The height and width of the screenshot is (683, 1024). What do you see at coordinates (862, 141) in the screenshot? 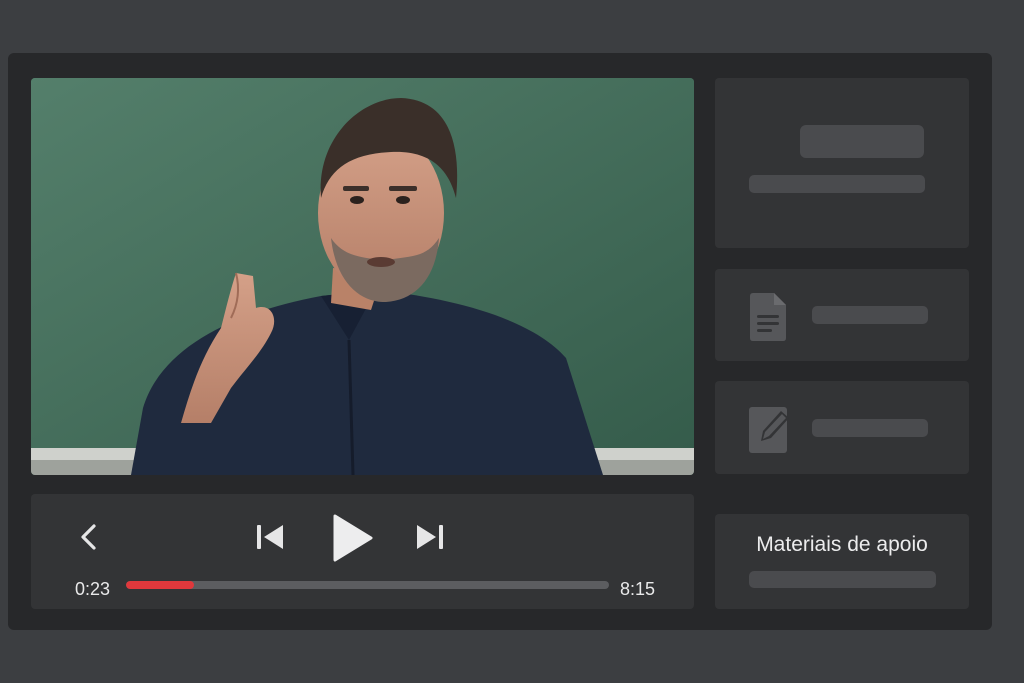
I see `placeholder-title-bar` at bounding box center [862, 141].